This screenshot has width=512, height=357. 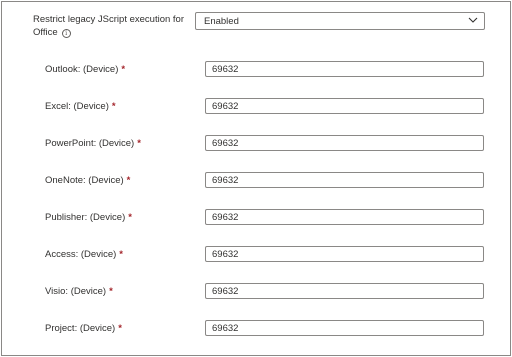 What do you see at coordinates (88, 180) in the screenshot?
I see `onenote-label: OneNote: (Device) *` at bounding box center [88, 180].